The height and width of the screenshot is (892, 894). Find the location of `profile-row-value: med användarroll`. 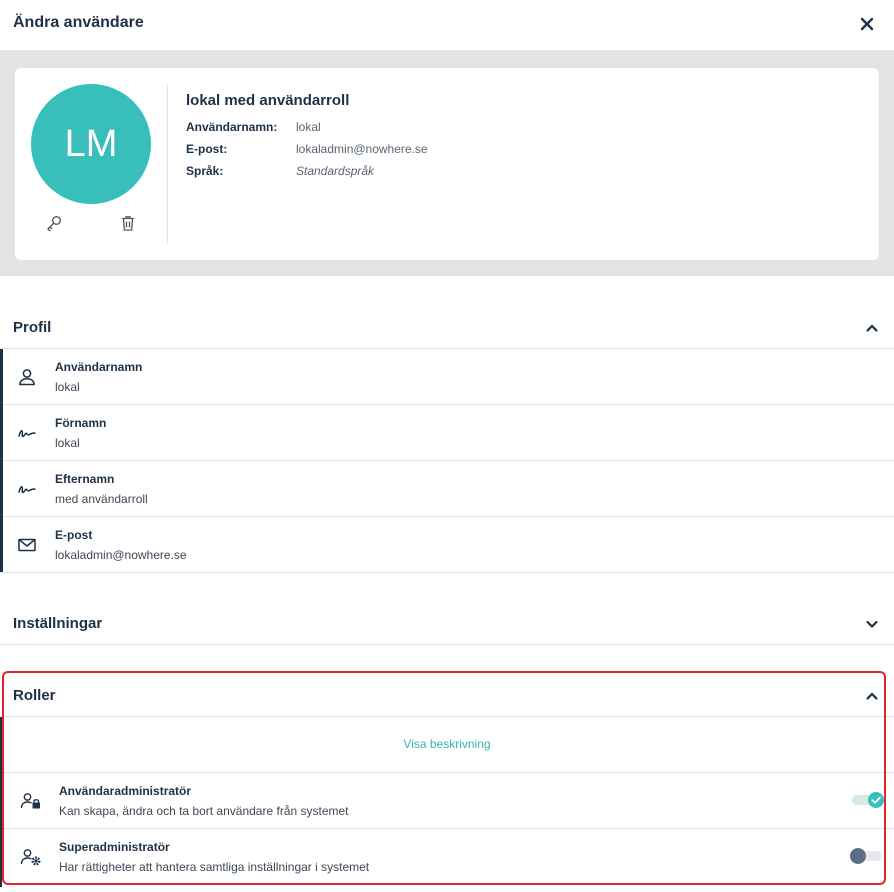

profile-row-value: med användarroll is located at coordinates (101, 499).